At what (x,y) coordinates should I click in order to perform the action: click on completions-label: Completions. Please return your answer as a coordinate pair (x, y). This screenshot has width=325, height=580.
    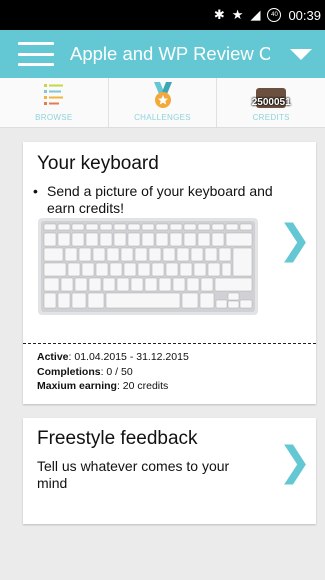
    Looking at the image, I should click on (69, 371).